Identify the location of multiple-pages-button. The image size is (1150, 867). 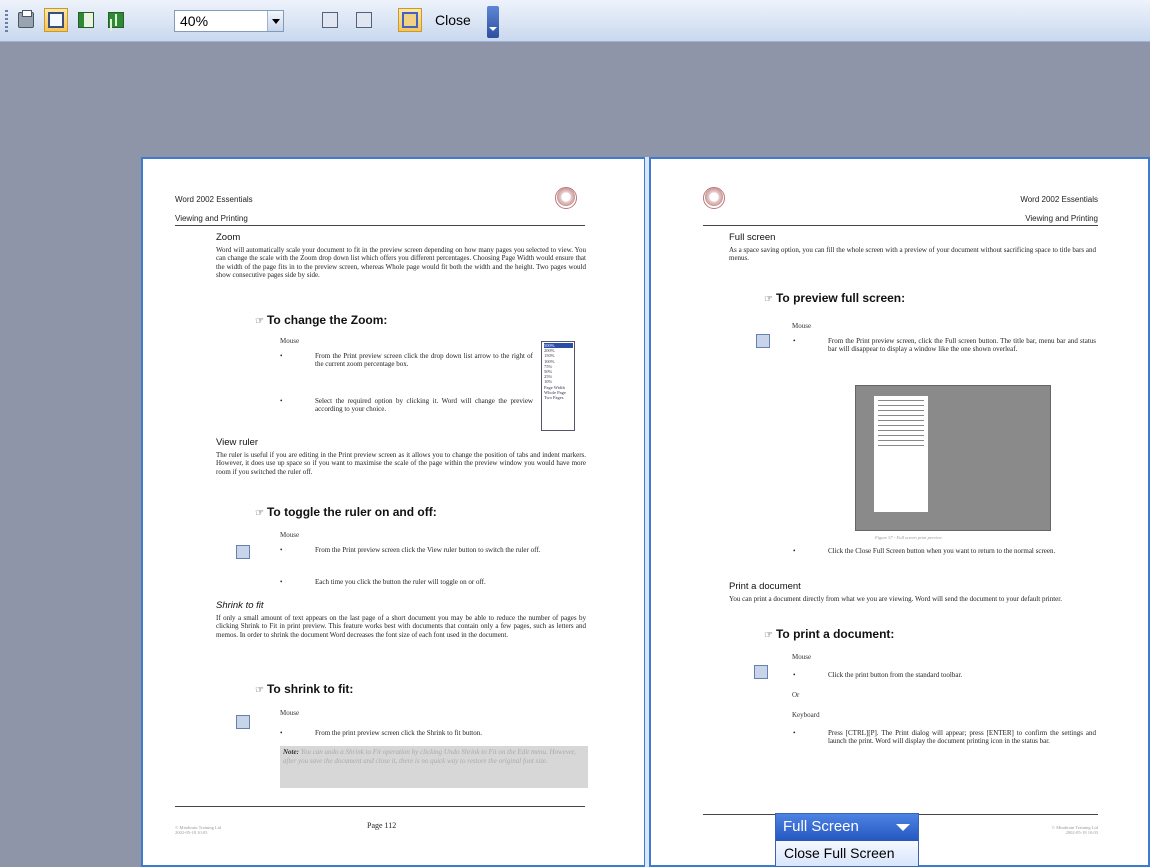
(116, 20).